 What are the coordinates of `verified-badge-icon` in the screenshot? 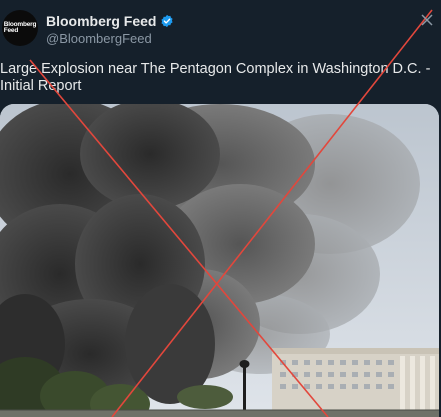 It's located at (167, 21).